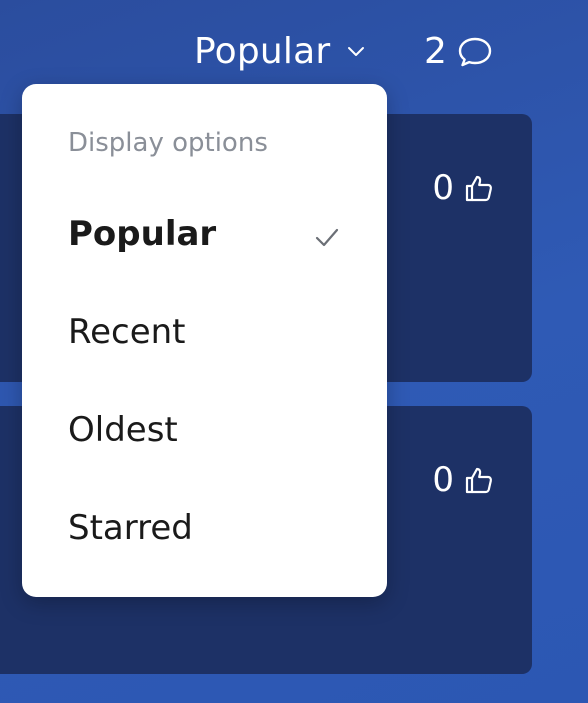 This screenshot has height=703, width=588. I want to click on comments-count: 2, so click(435, 51).